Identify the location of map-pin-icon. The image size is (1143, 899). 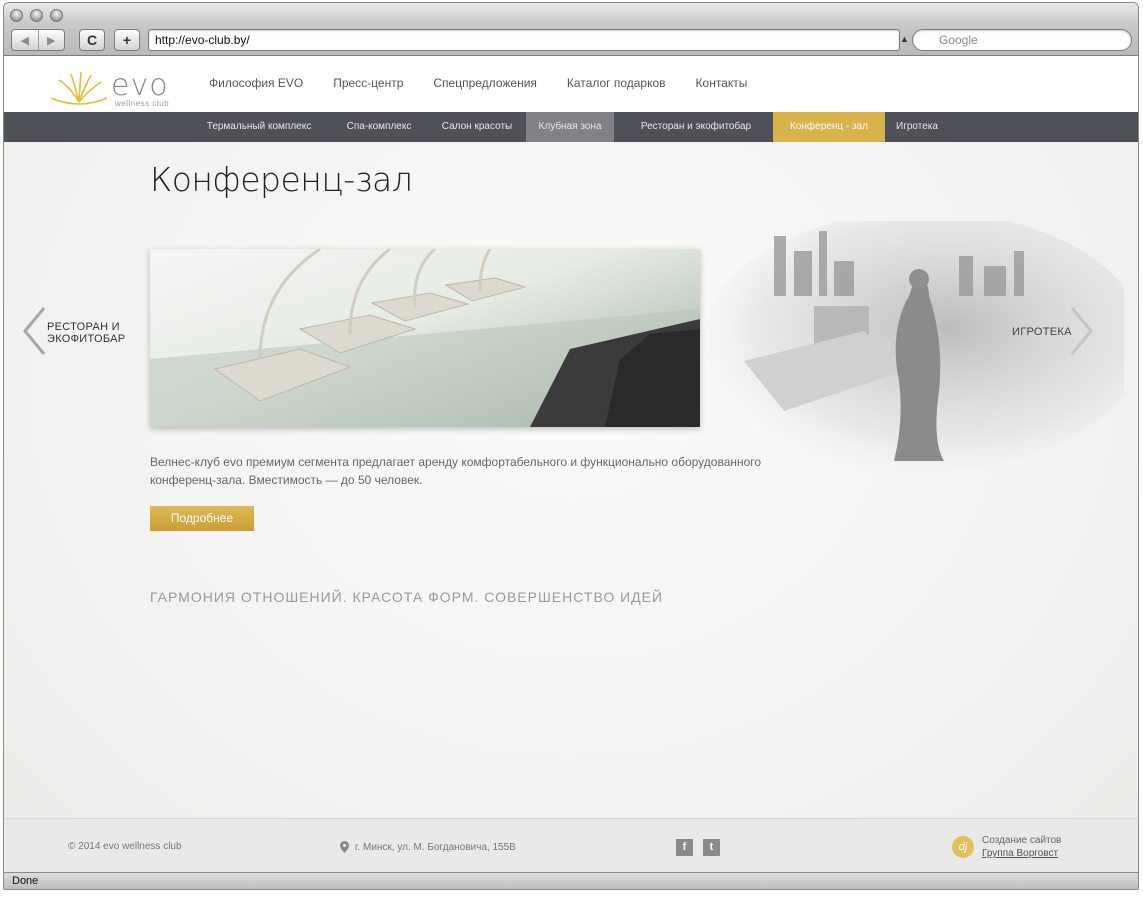
(344, 847).